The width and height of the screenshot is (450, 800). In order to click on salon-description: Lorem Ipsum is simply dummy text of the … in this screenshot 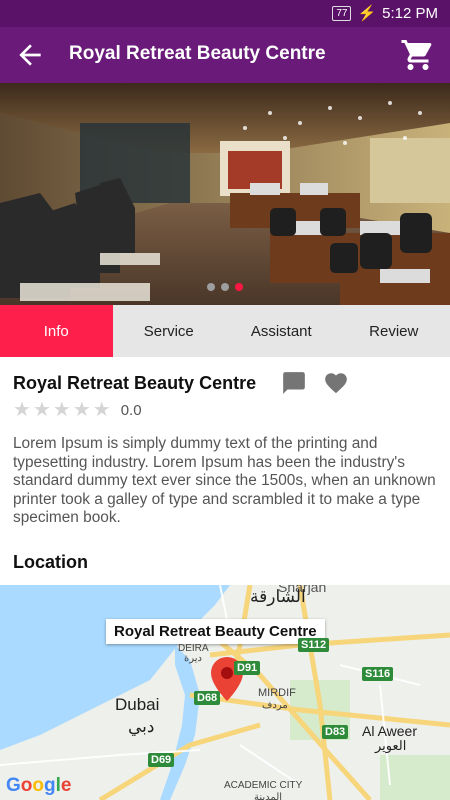, I will do `click(224, 481)`.